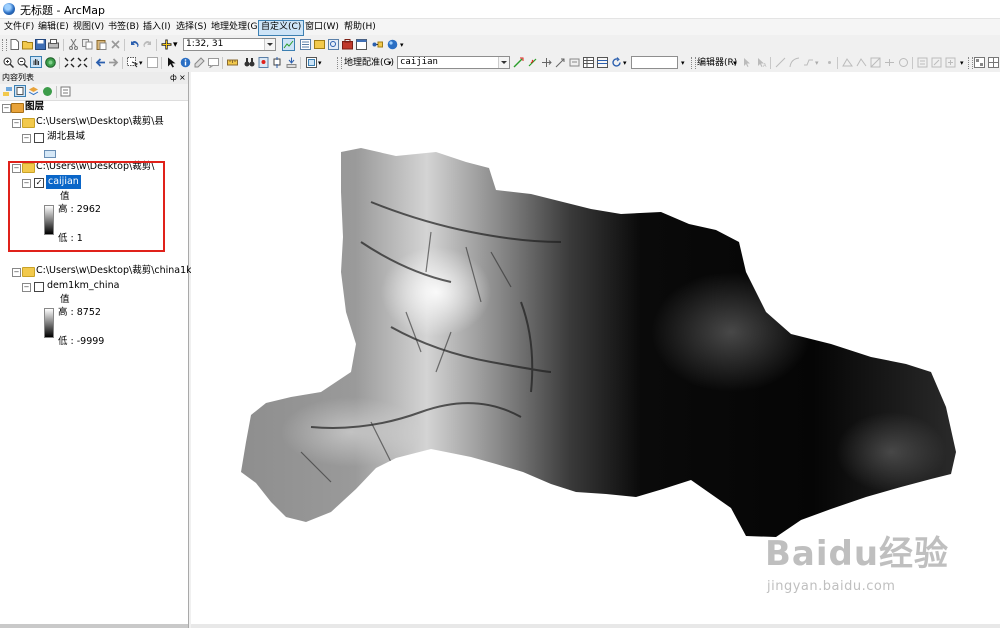  What do you see at coordinates (311, 62) in the screenshot?
I see `create-viewer-window-icon` at bounding box center [311, 62].